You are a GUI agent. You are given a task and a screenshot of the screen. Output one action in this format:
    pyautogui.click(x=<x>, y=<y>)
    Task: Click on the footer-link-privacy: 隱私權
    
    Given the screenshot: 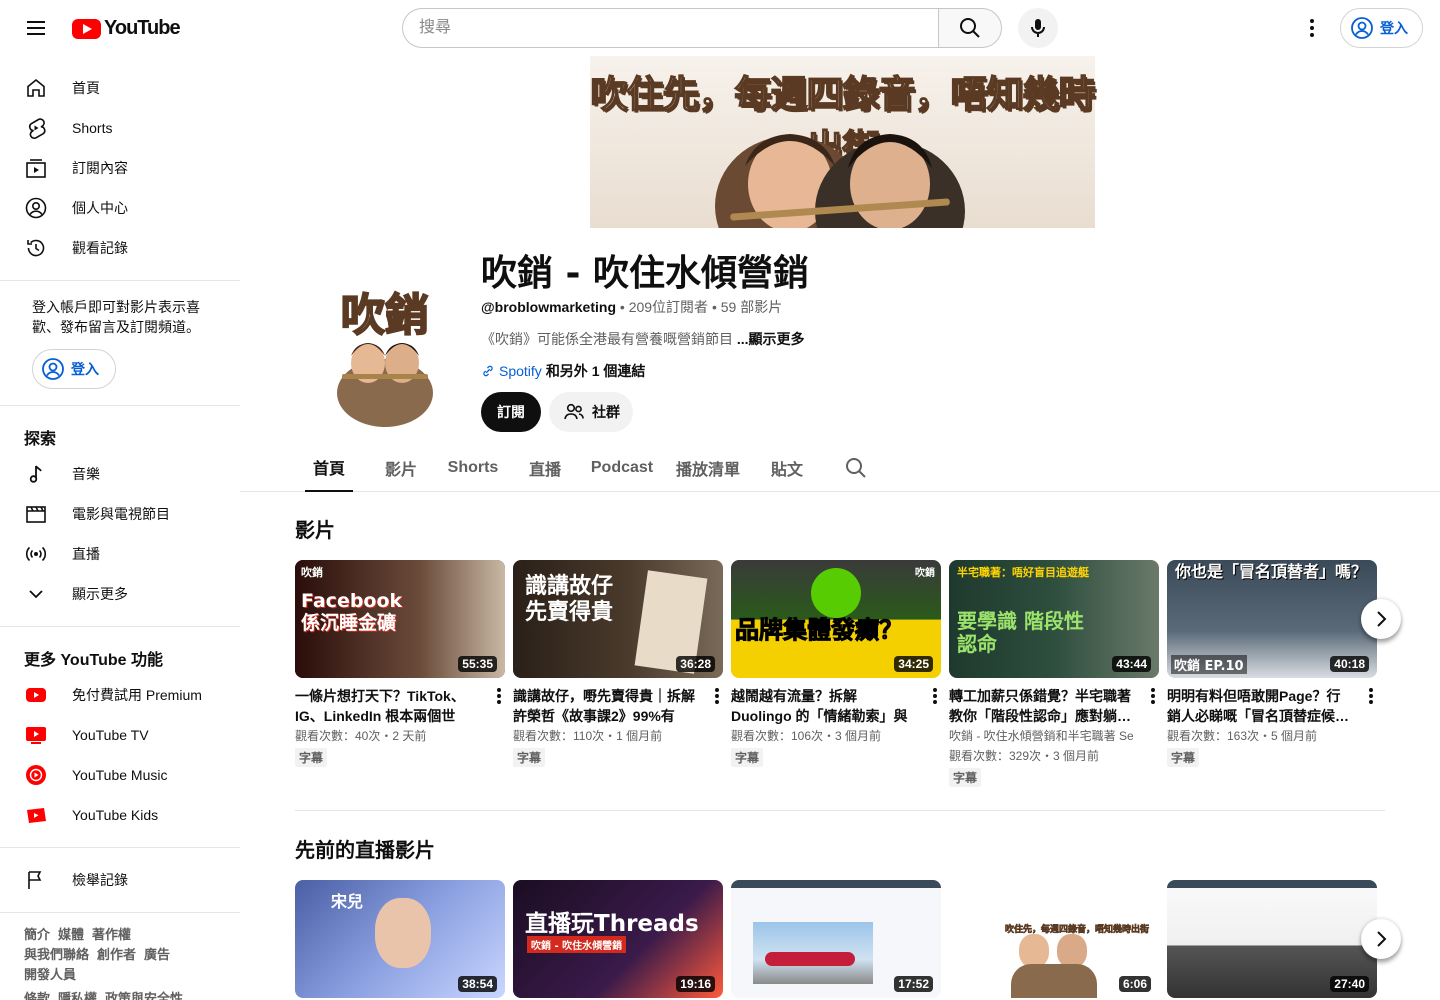 What is the action you would take?
    pyautogui.click(x=77, y=995)
    